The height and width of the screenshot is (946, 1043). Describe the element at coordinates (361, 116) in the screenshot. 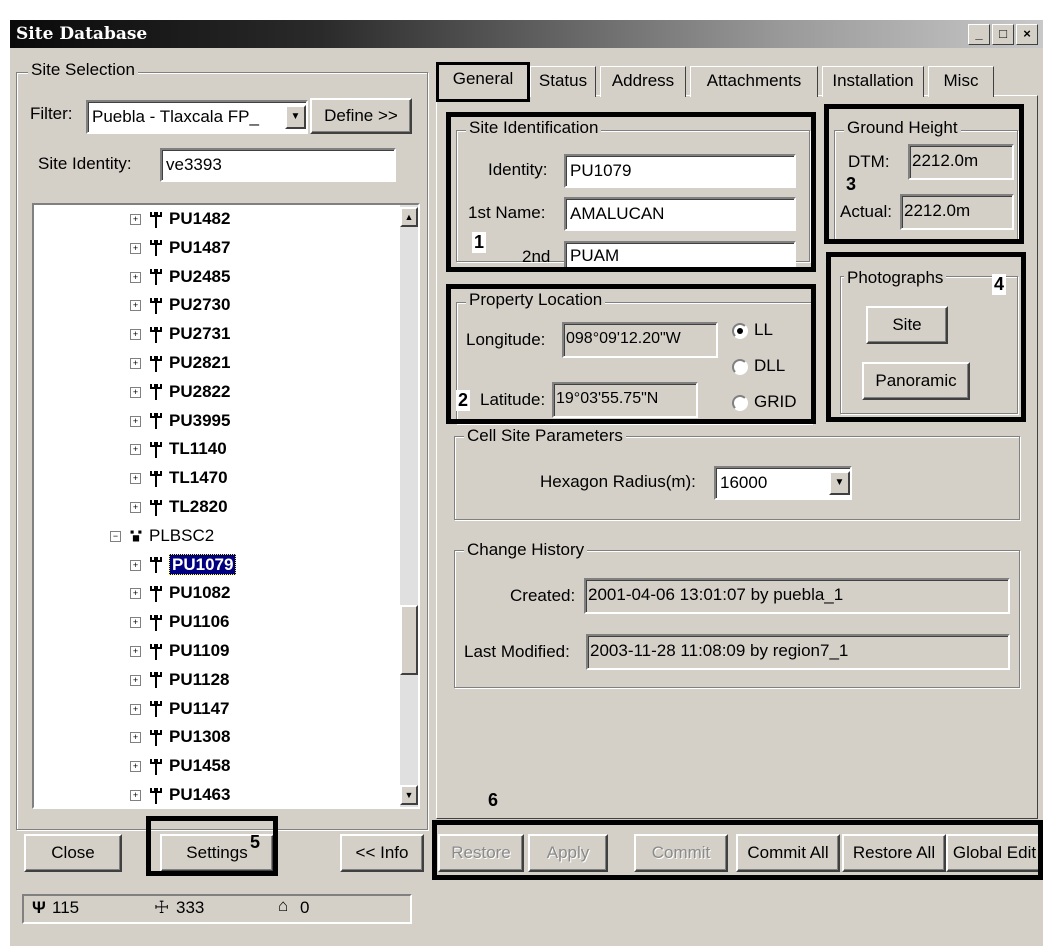

I see `define-button: Define >>` at that location.